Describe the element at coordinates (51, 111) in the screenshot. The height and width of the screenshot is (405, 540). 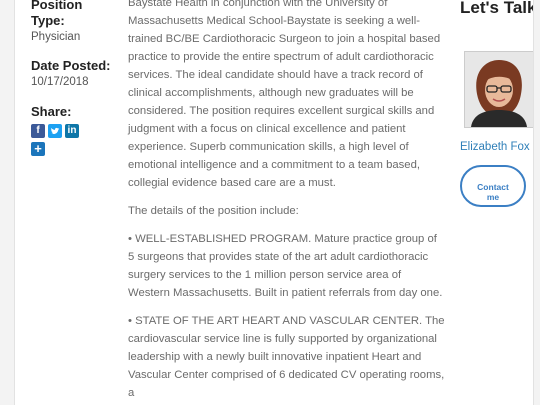
I see `share-label: Share:` at that location.